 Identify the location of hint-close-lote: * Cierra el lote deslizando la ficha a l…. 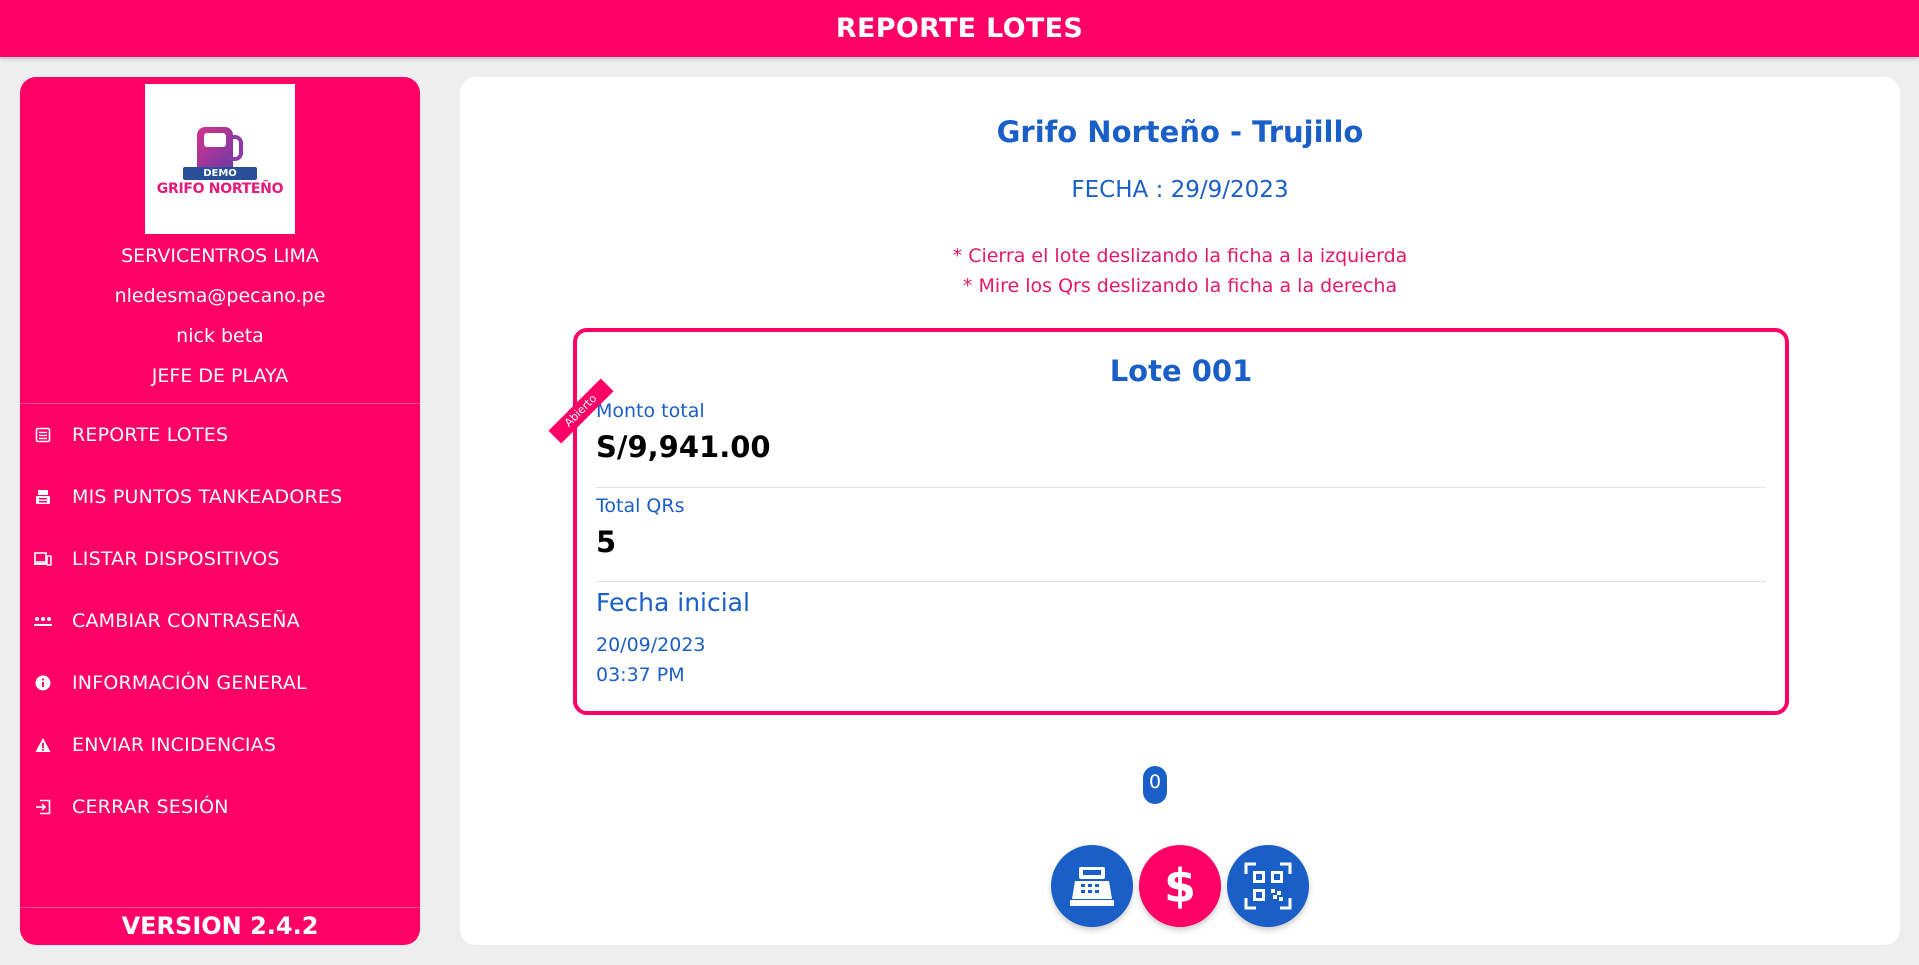
(1180, 256).